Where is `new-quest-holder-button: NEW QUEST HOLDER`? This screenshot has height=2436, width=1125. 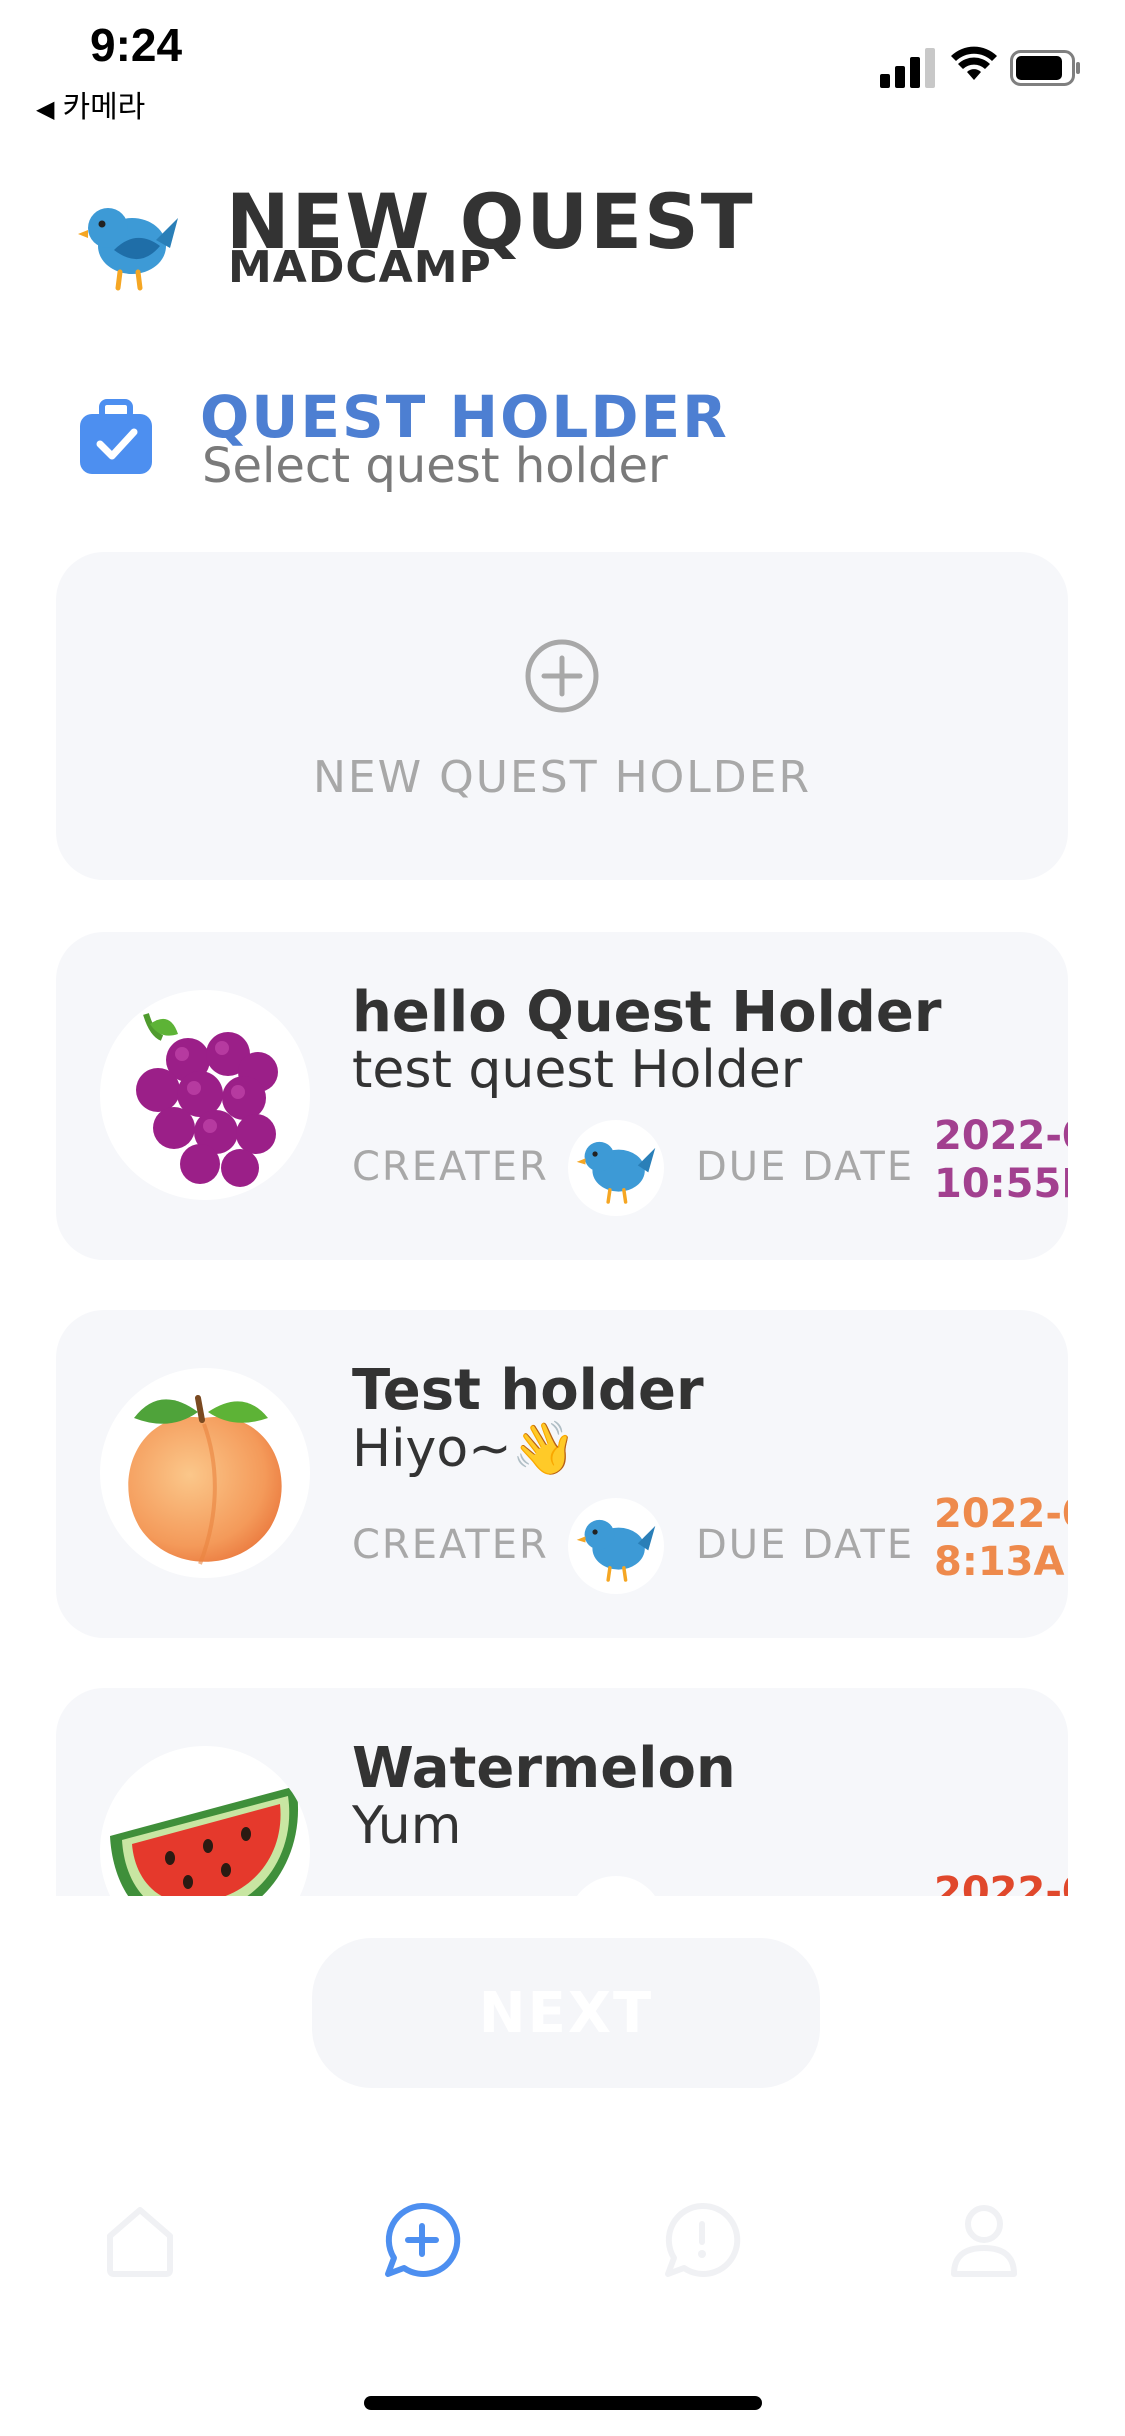 new-quest-holder-button: NEW QUEST HOLDER is located at coordinates (562, 716).